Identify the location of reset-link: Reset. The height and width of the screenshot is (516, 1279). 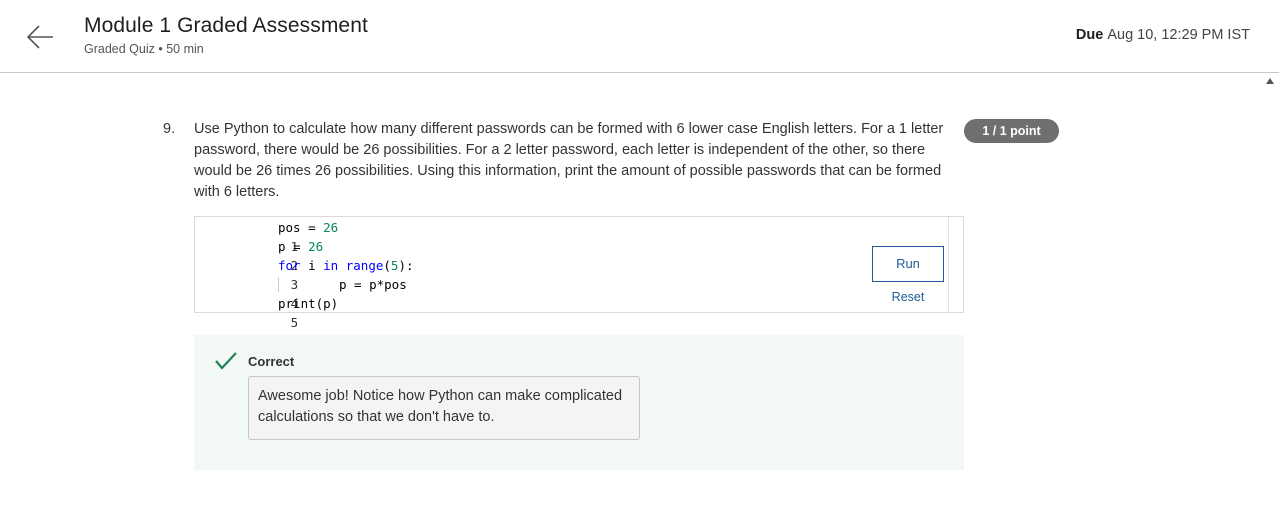
(908, 297).